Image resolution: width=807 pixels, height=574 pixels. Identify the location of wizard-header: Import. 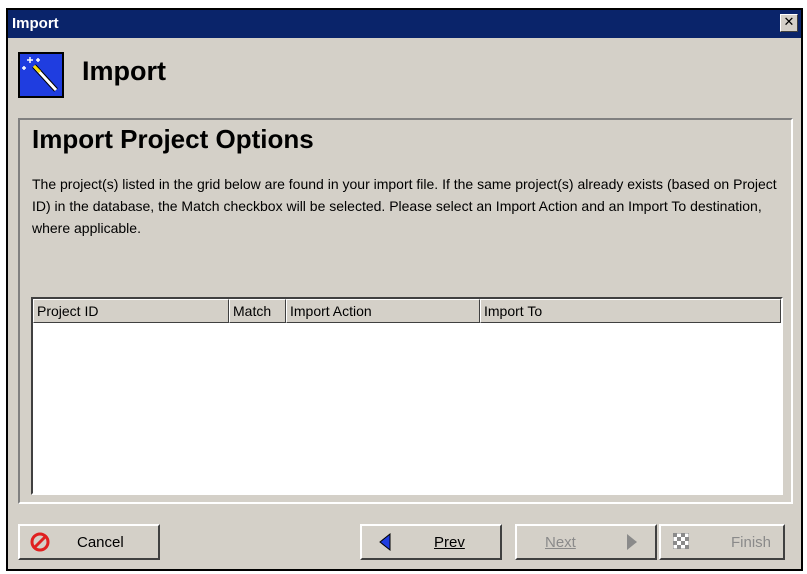
(404, 73).